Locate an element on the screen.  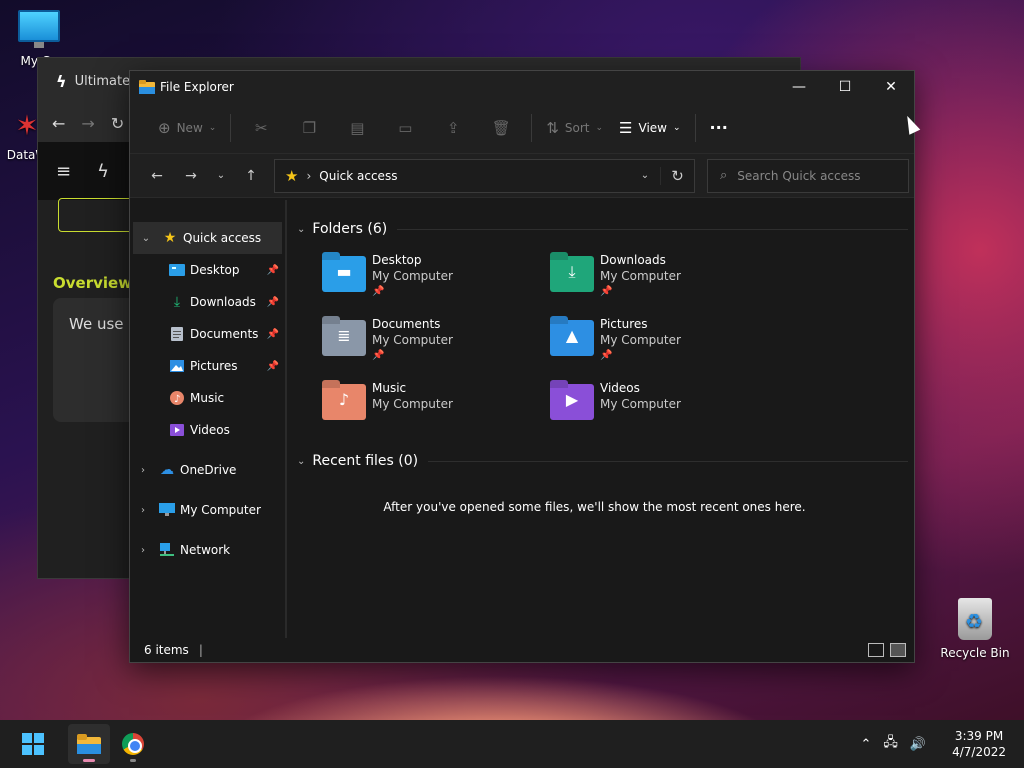
command-separator is located at coordinates (695, 127).